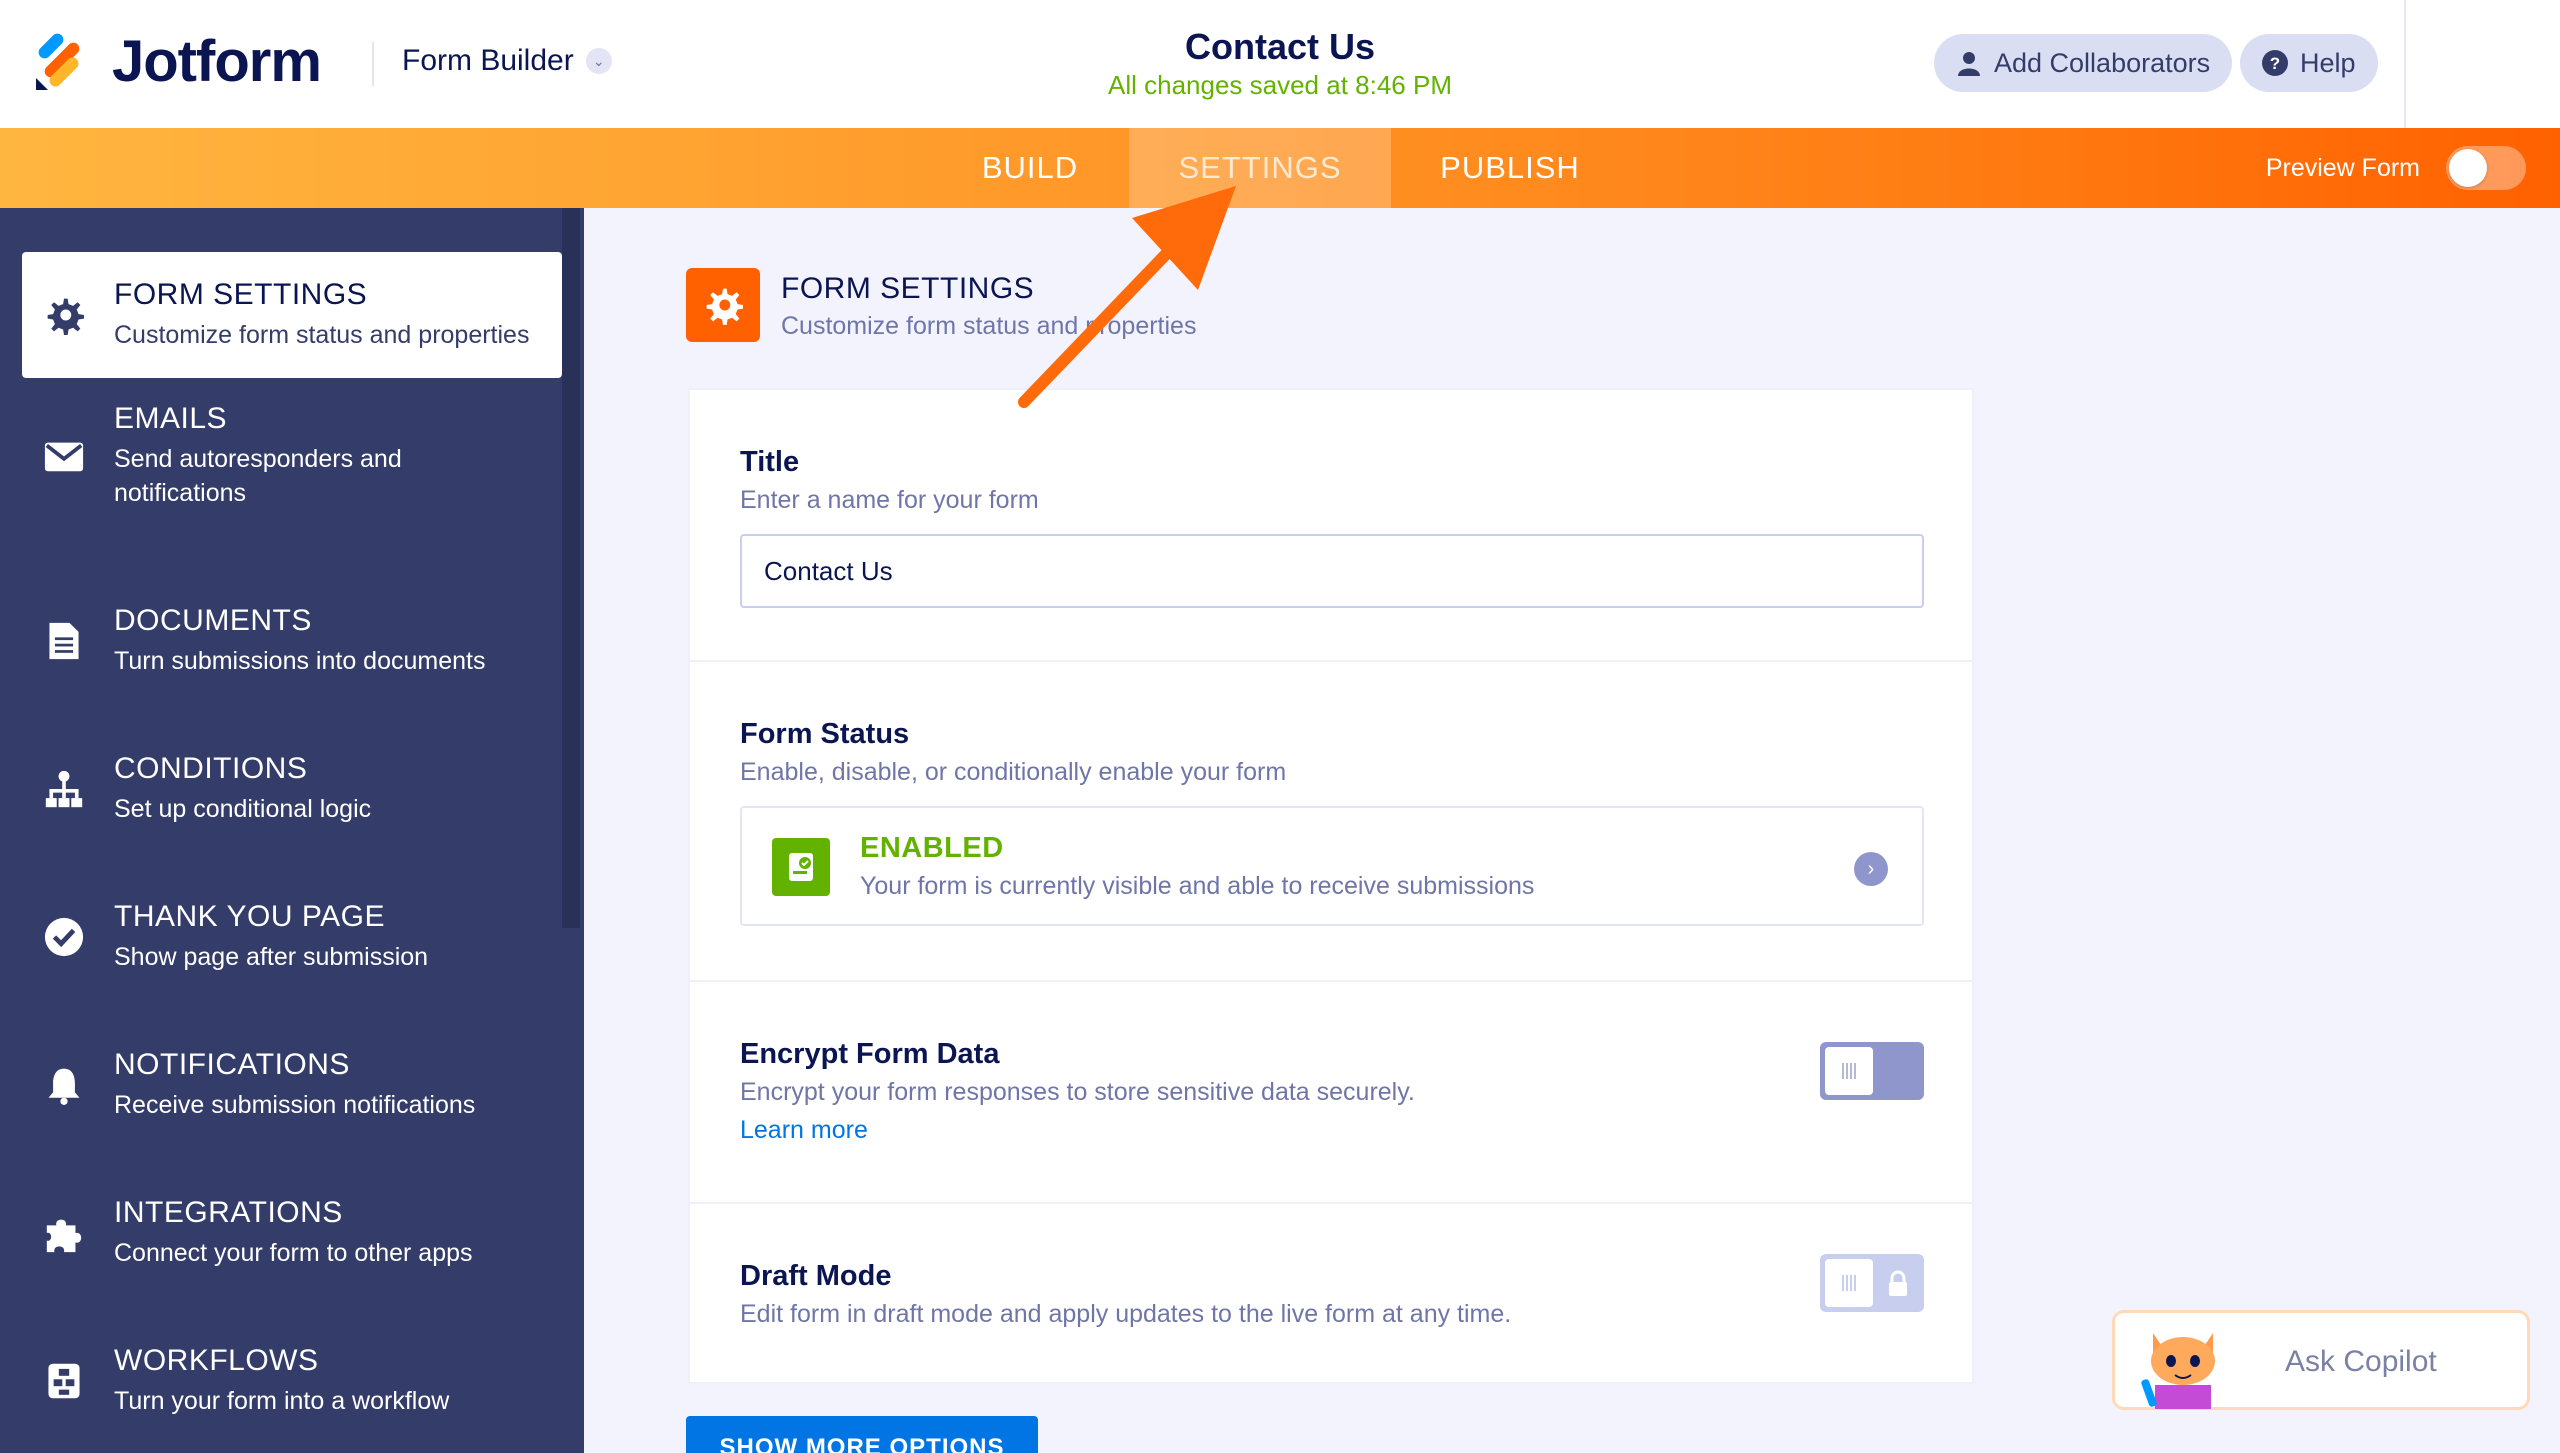 This screenshot has width=2560, height=1453. Describe the element at coordinates (2102, 62) in the screenshot. I see `add-collaborators-label: Add Collaborators` at that location.